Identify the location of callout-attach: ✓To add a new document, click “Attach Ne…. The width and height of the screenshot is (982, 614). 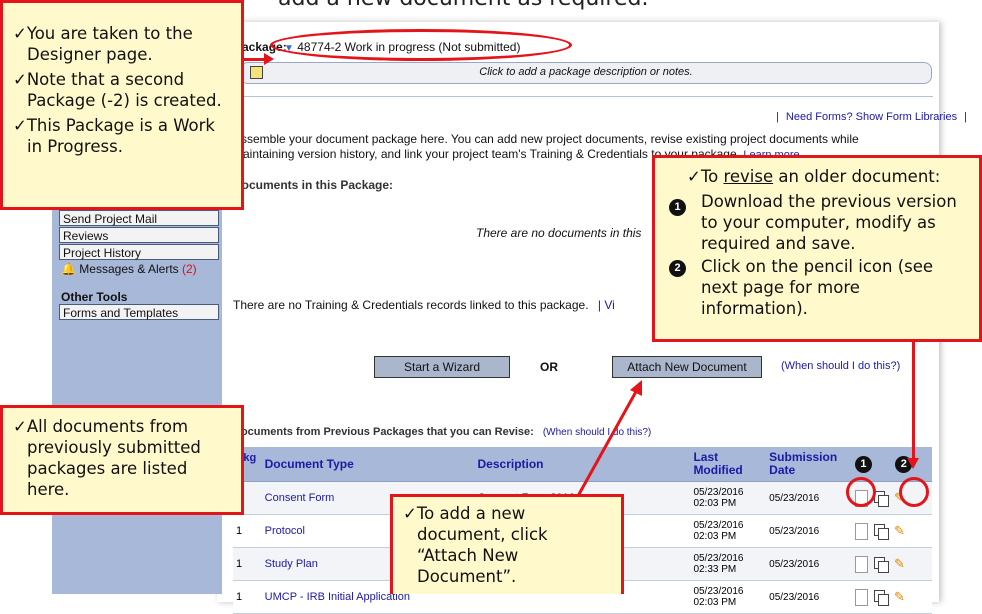
(507, 544).